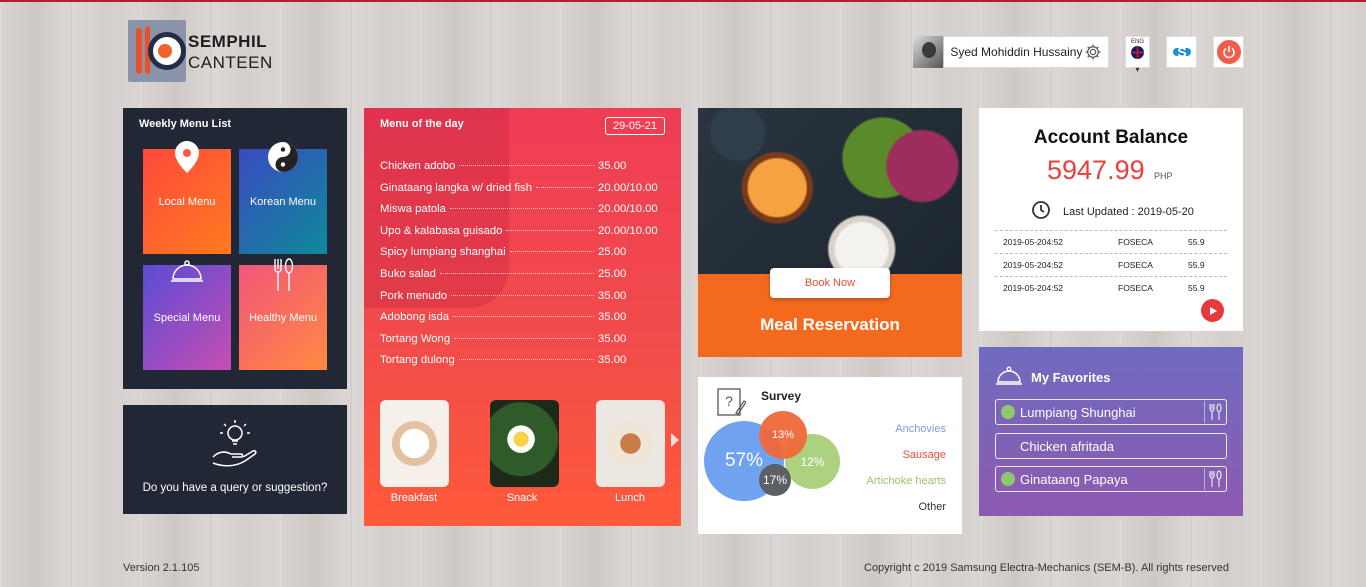 This screenshot has width=1366, height=587. I want to click on version-text: Version 2.1.105, so click(161, 568).